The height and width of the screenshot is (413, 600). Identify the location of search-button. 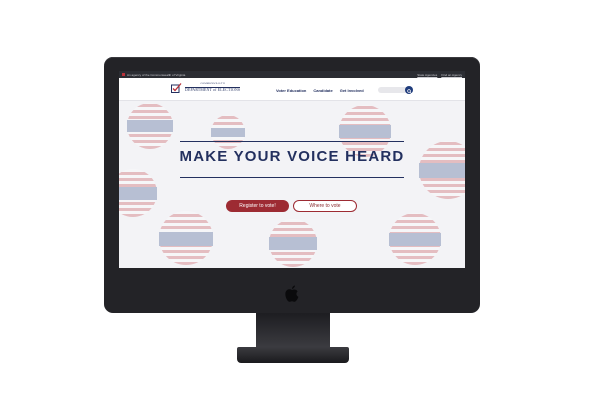
(409, 90).